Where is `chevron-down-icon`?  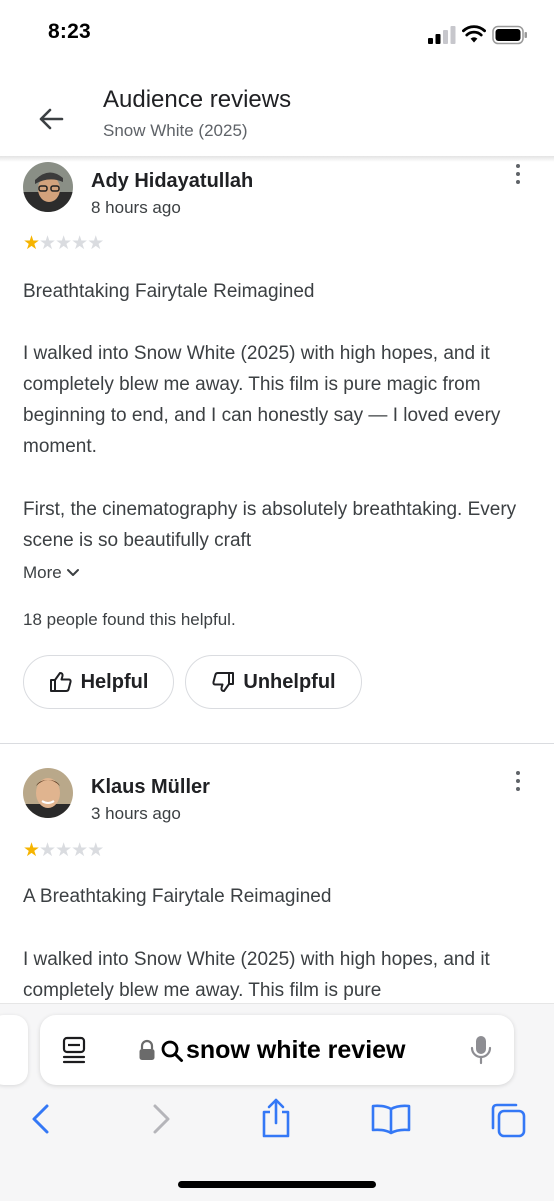 chevron-down-icon is located at coordinates (72, 572).